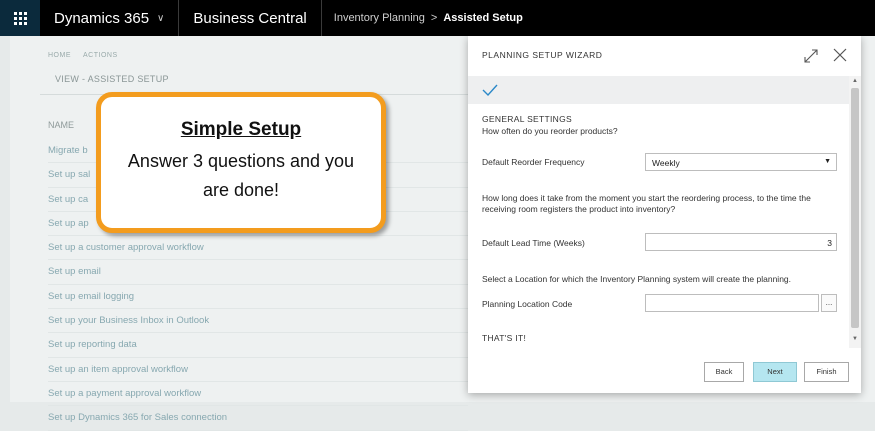  What do you see at coordinates (775, 372) in the screenshot?
I see `next-button: Next` at bounding box center [775, 372].